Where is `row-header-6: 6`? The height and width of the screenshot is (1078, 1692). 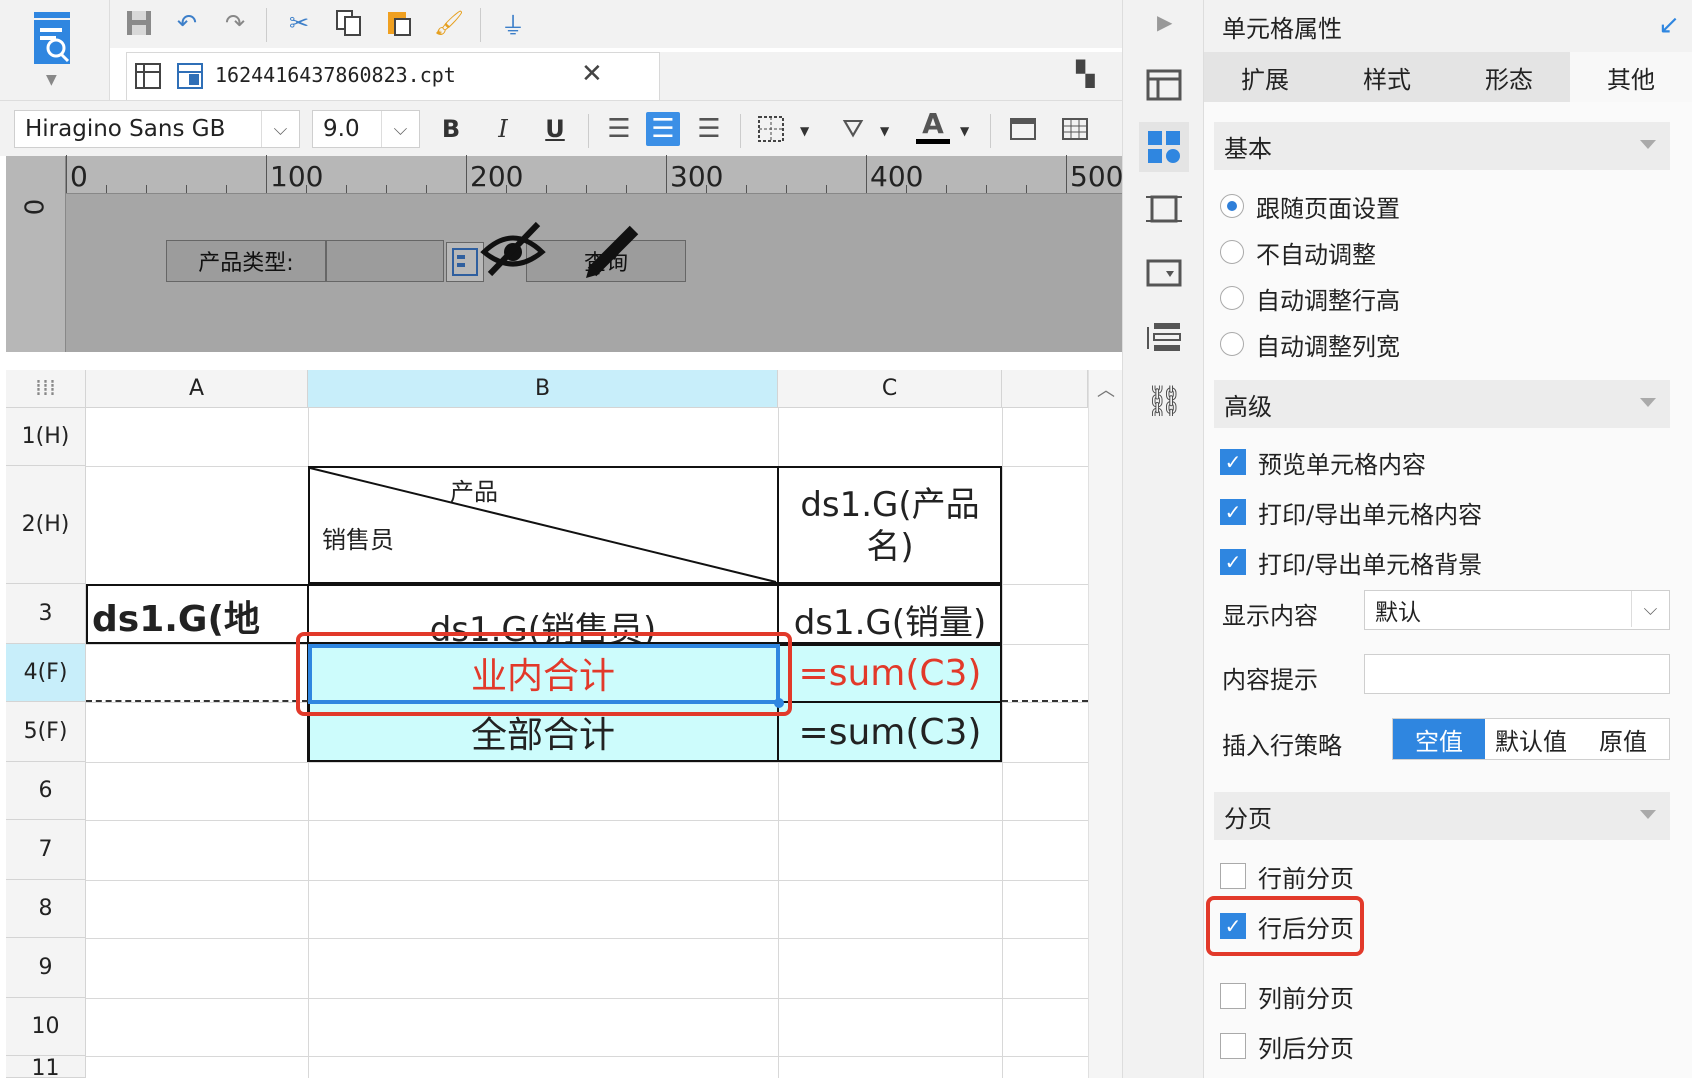 row-header-6: 6 is located at coordinates (46, 791).